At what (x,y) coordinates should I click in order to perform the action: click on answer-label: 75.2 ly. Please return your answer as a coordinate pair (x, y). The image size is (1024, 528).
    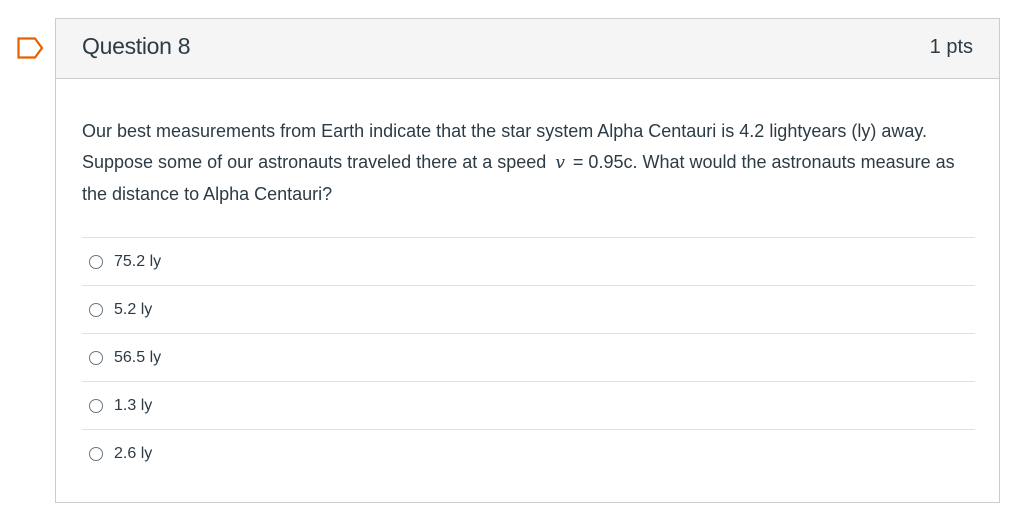
    Looking at the image, I should click on (138, 261).